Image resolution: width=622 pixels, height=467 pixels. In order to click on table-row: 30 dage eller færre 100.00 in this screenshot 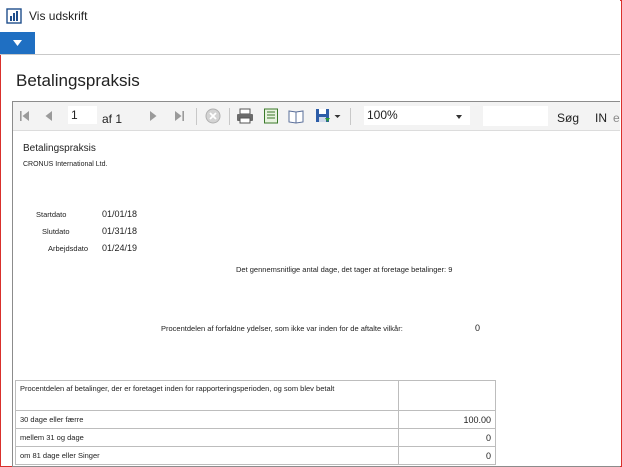, I will do `click(255, 419)`.